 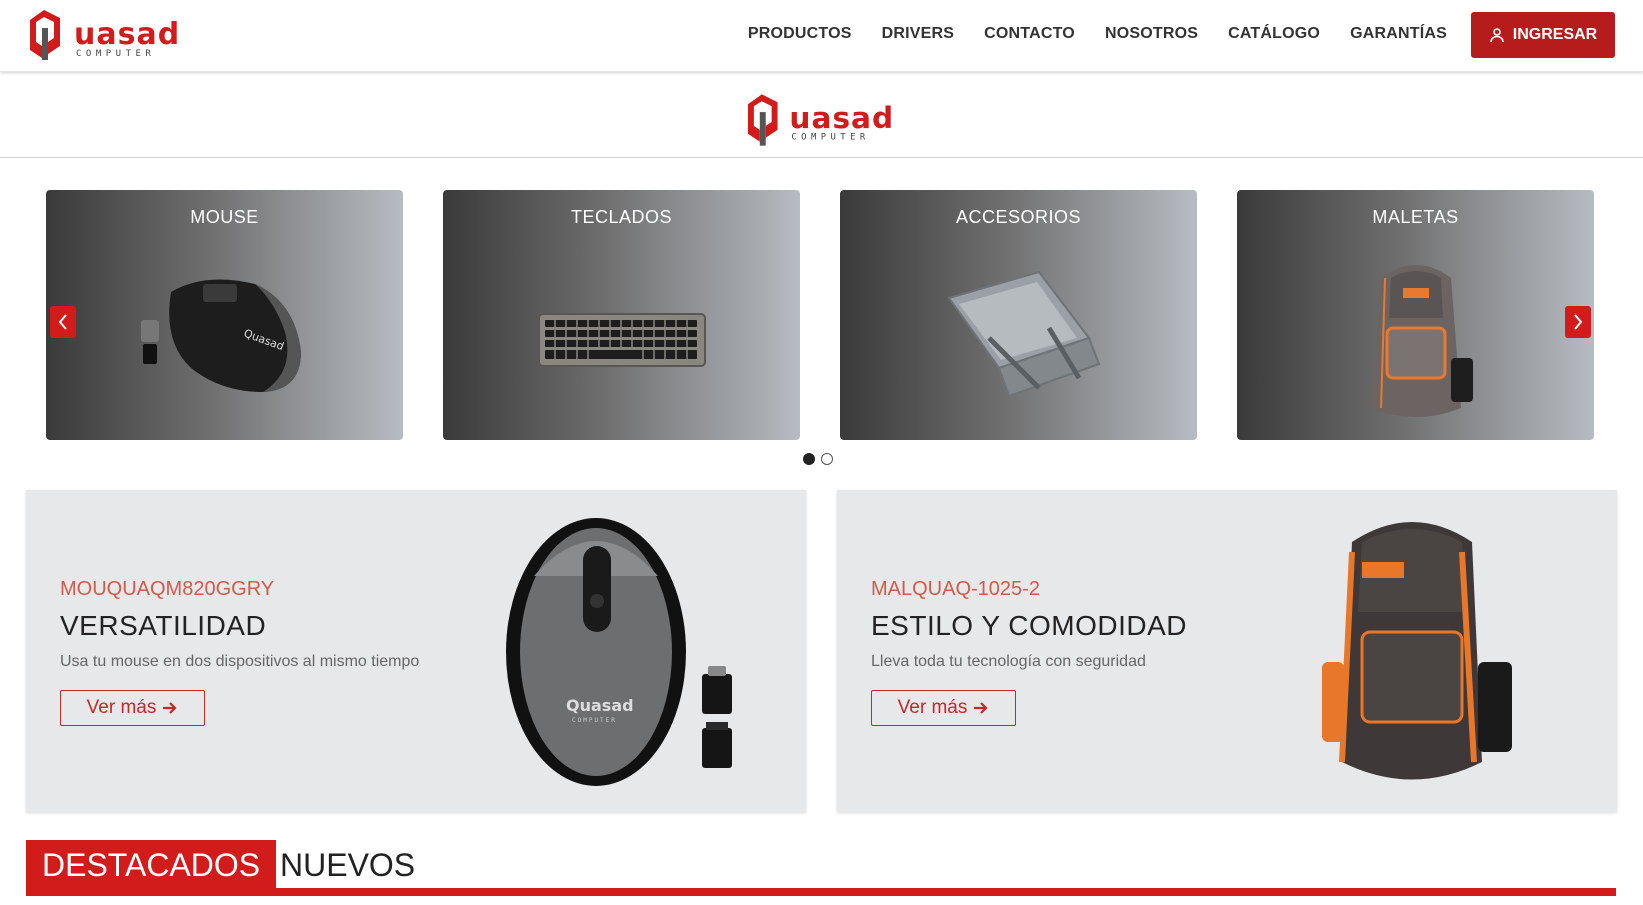 I want to click on category-card-accesorios: ACCESORIOS, so click(x=1018, y=315).